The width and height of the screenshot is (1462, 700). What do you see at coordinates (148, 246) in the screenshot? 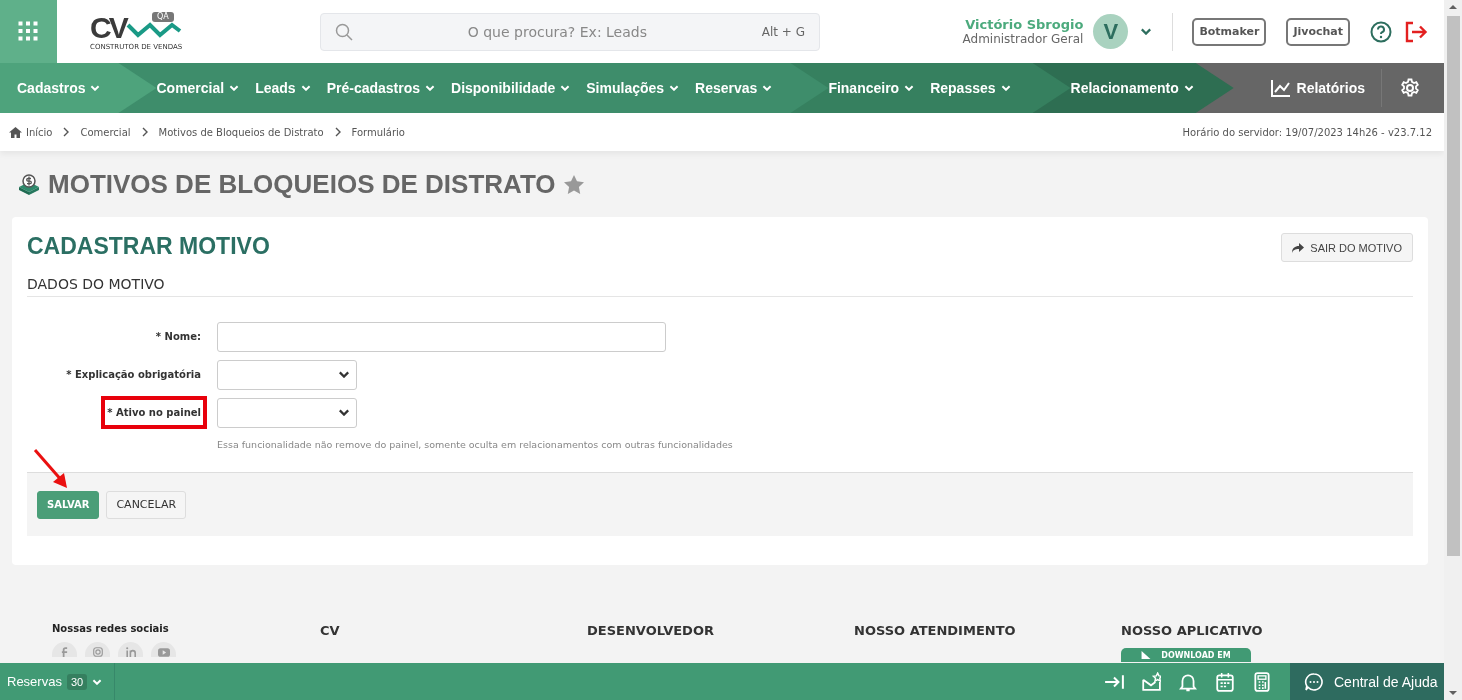
I see `form-title: CADASTRAR MOTIVO` at bounding box center [148, 246].